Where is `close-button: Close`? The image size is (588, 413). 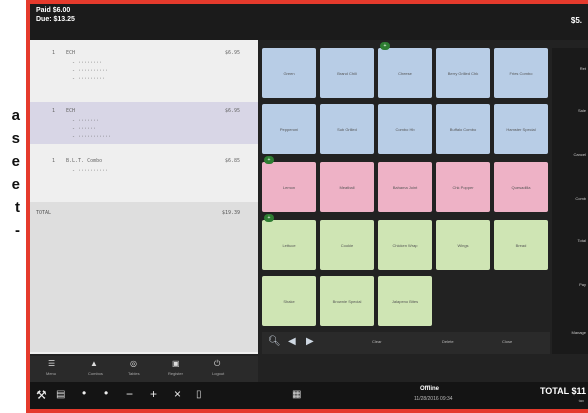
close-button: Close is located at coordinates (507, 341).